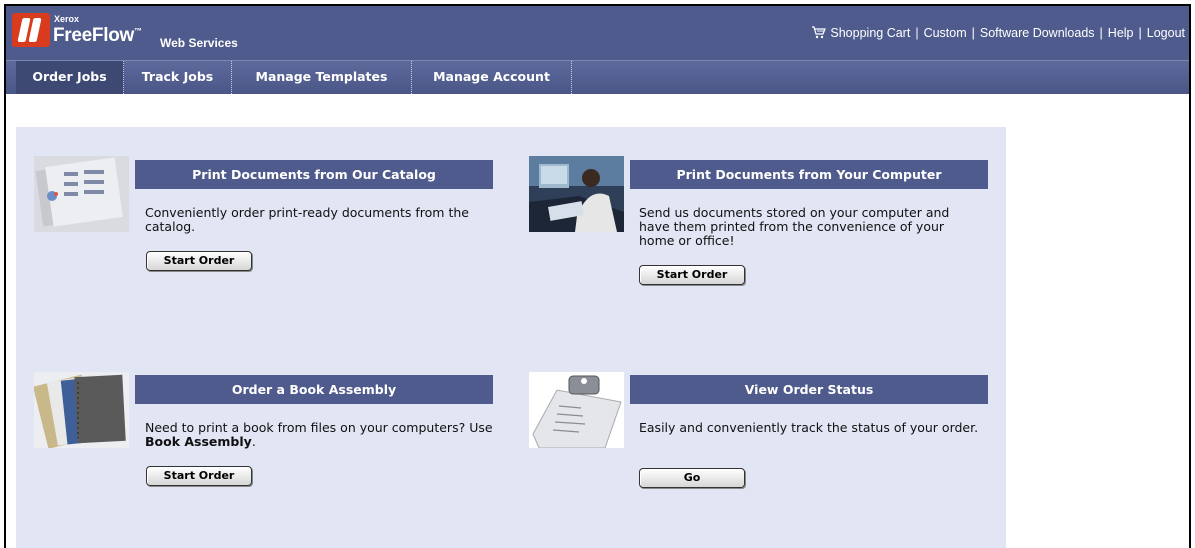  What do you see at coordinates (81, 194) in the screenshot?
I see `printed-documents-thumbnail` at bounding box center [81, 194].